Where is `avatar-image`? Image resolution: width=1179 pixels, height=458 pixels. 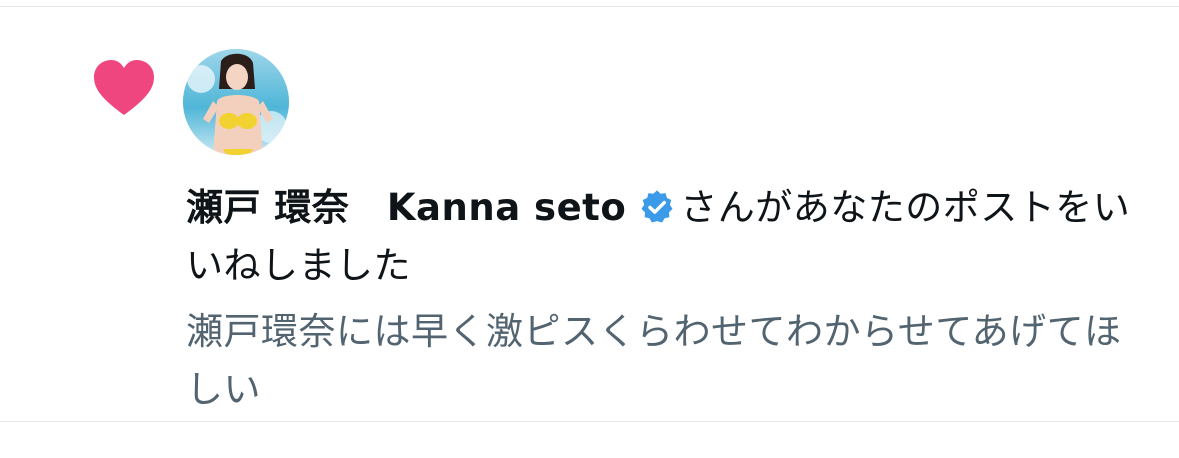 avatar-image is located at coordinates (236, 102).